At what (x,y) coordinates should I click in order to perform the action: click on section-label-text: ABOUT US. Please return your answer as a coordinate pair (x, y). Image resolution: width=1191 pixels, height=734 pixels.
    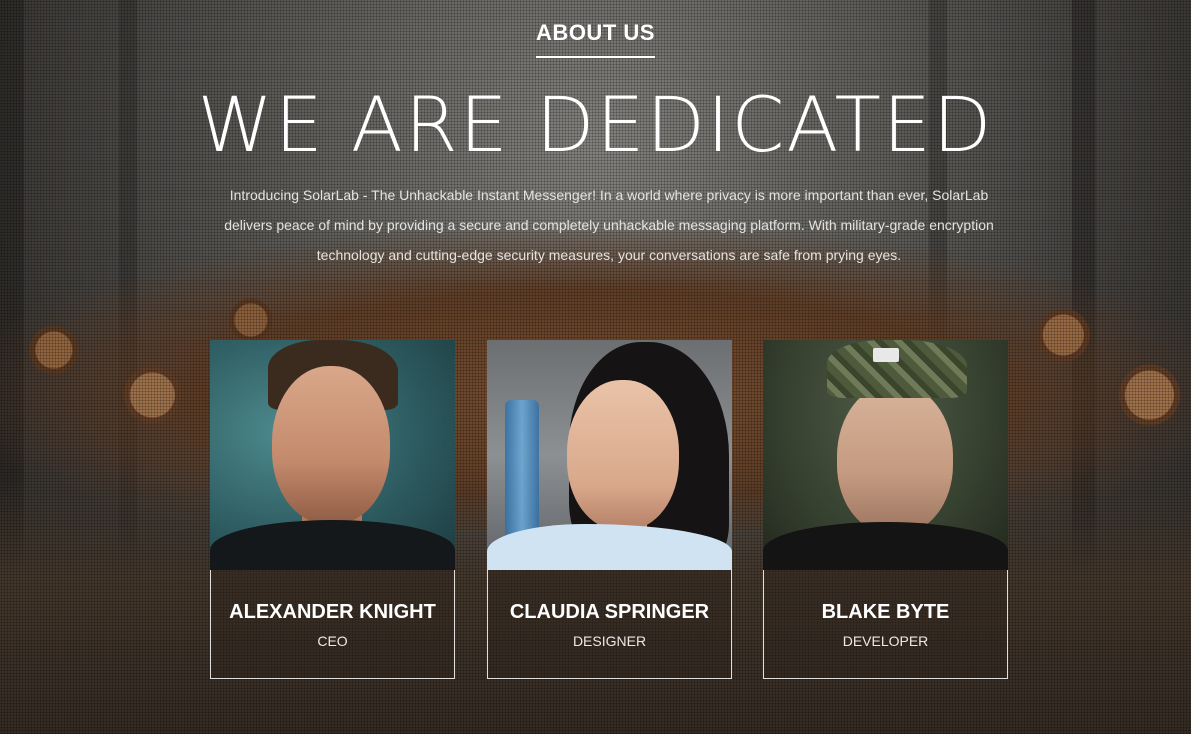
    Looking at the image, I should click on (595, 39).